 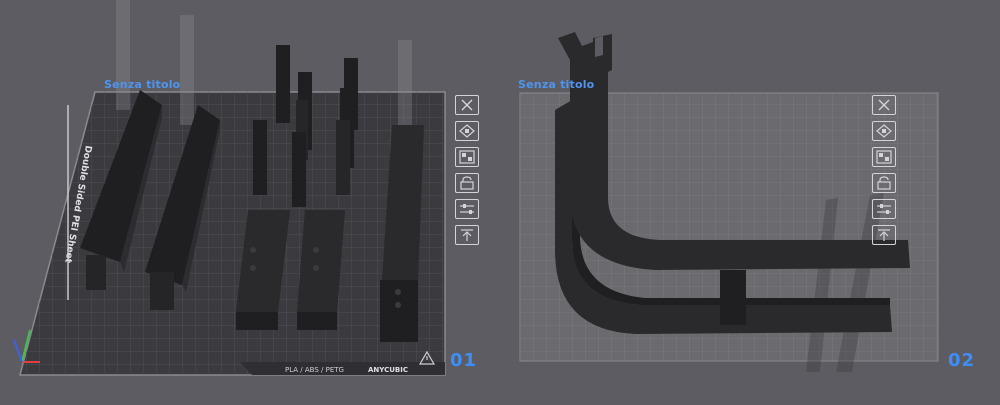 I want to click on brand-text: ANYCUBIC, so click(x=388, y=370).